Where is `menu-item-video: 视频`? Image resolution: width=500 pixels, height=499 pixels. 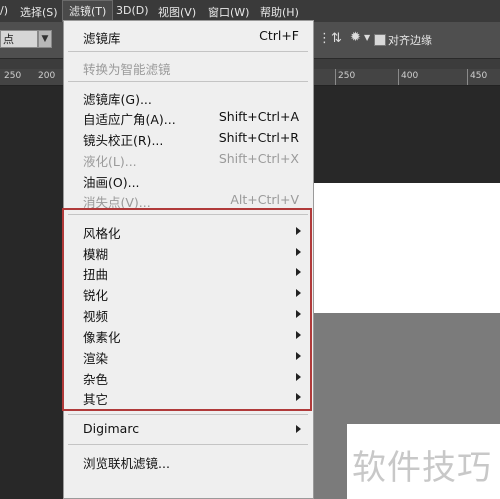
menu-item-video: 视频 is located at coordinates (188, 314).